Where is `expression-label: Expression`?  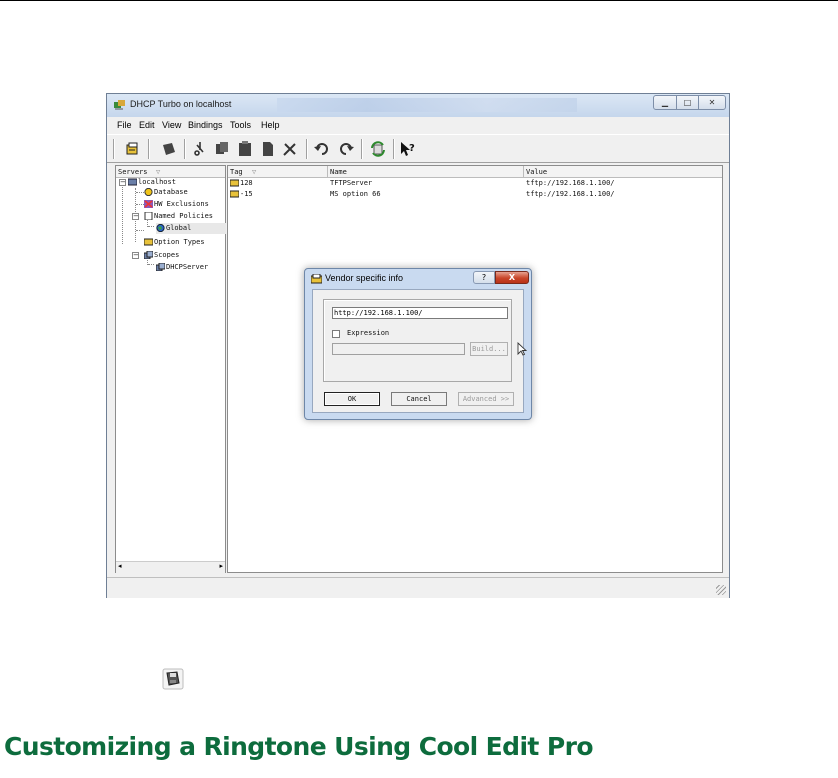 expression-label: Expression is located at coordinates (368, 333).